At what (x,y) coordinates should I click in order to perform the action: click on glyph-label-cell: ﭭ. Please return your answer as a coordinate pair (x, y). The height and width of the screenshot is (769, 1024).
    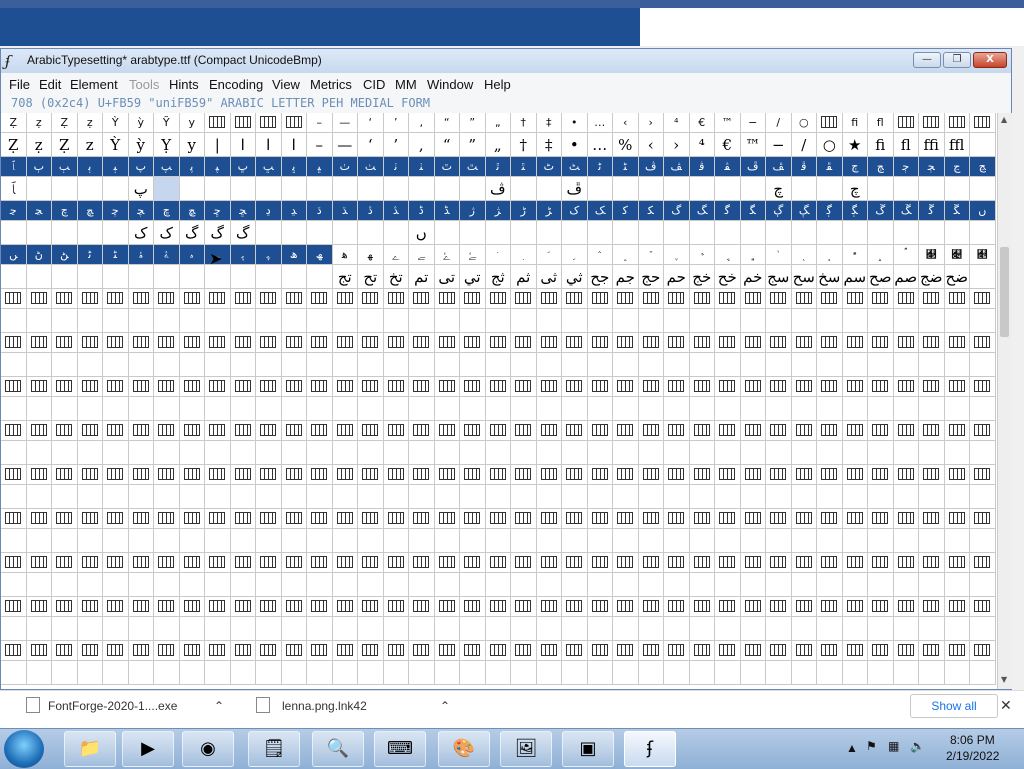
    Looking at the image, I should click on (728, 167).